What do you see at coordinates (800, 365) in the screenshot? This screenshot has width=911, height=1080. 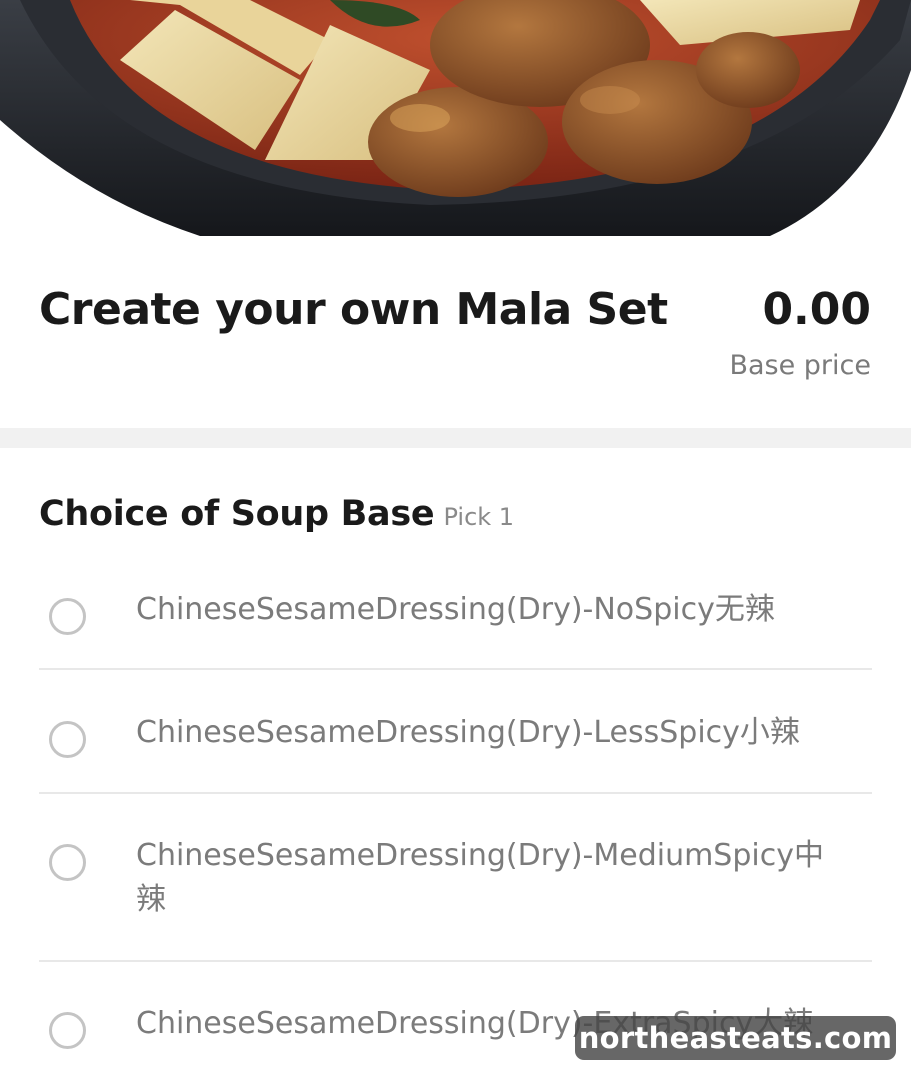 I see `price-caption: Base price` at bounding box center [800, 365].